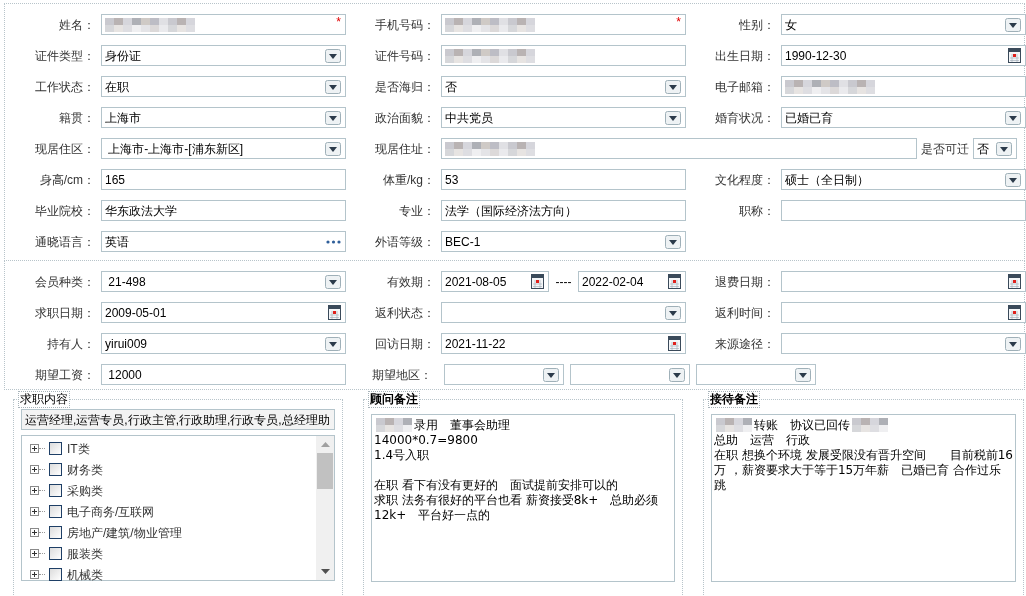 The image size is (1026, 596). I want to click on select-field: 身份证, so click(223, 55).